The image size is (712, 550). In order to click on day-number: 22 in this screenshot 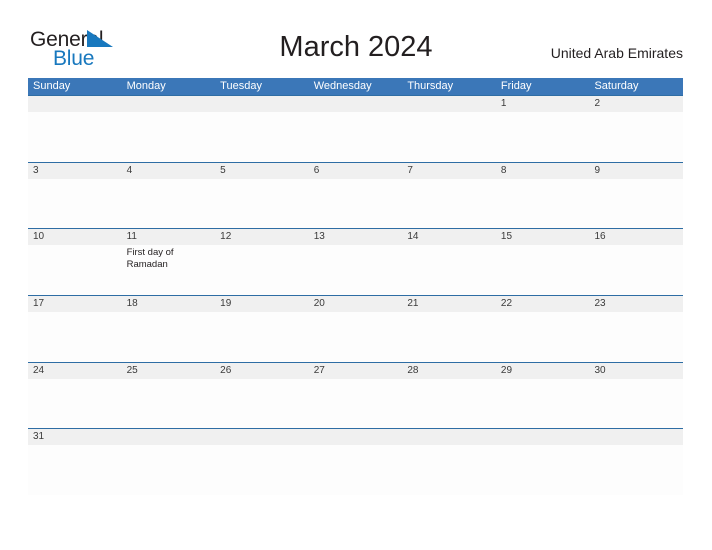, I will do `click(543, 304)`.